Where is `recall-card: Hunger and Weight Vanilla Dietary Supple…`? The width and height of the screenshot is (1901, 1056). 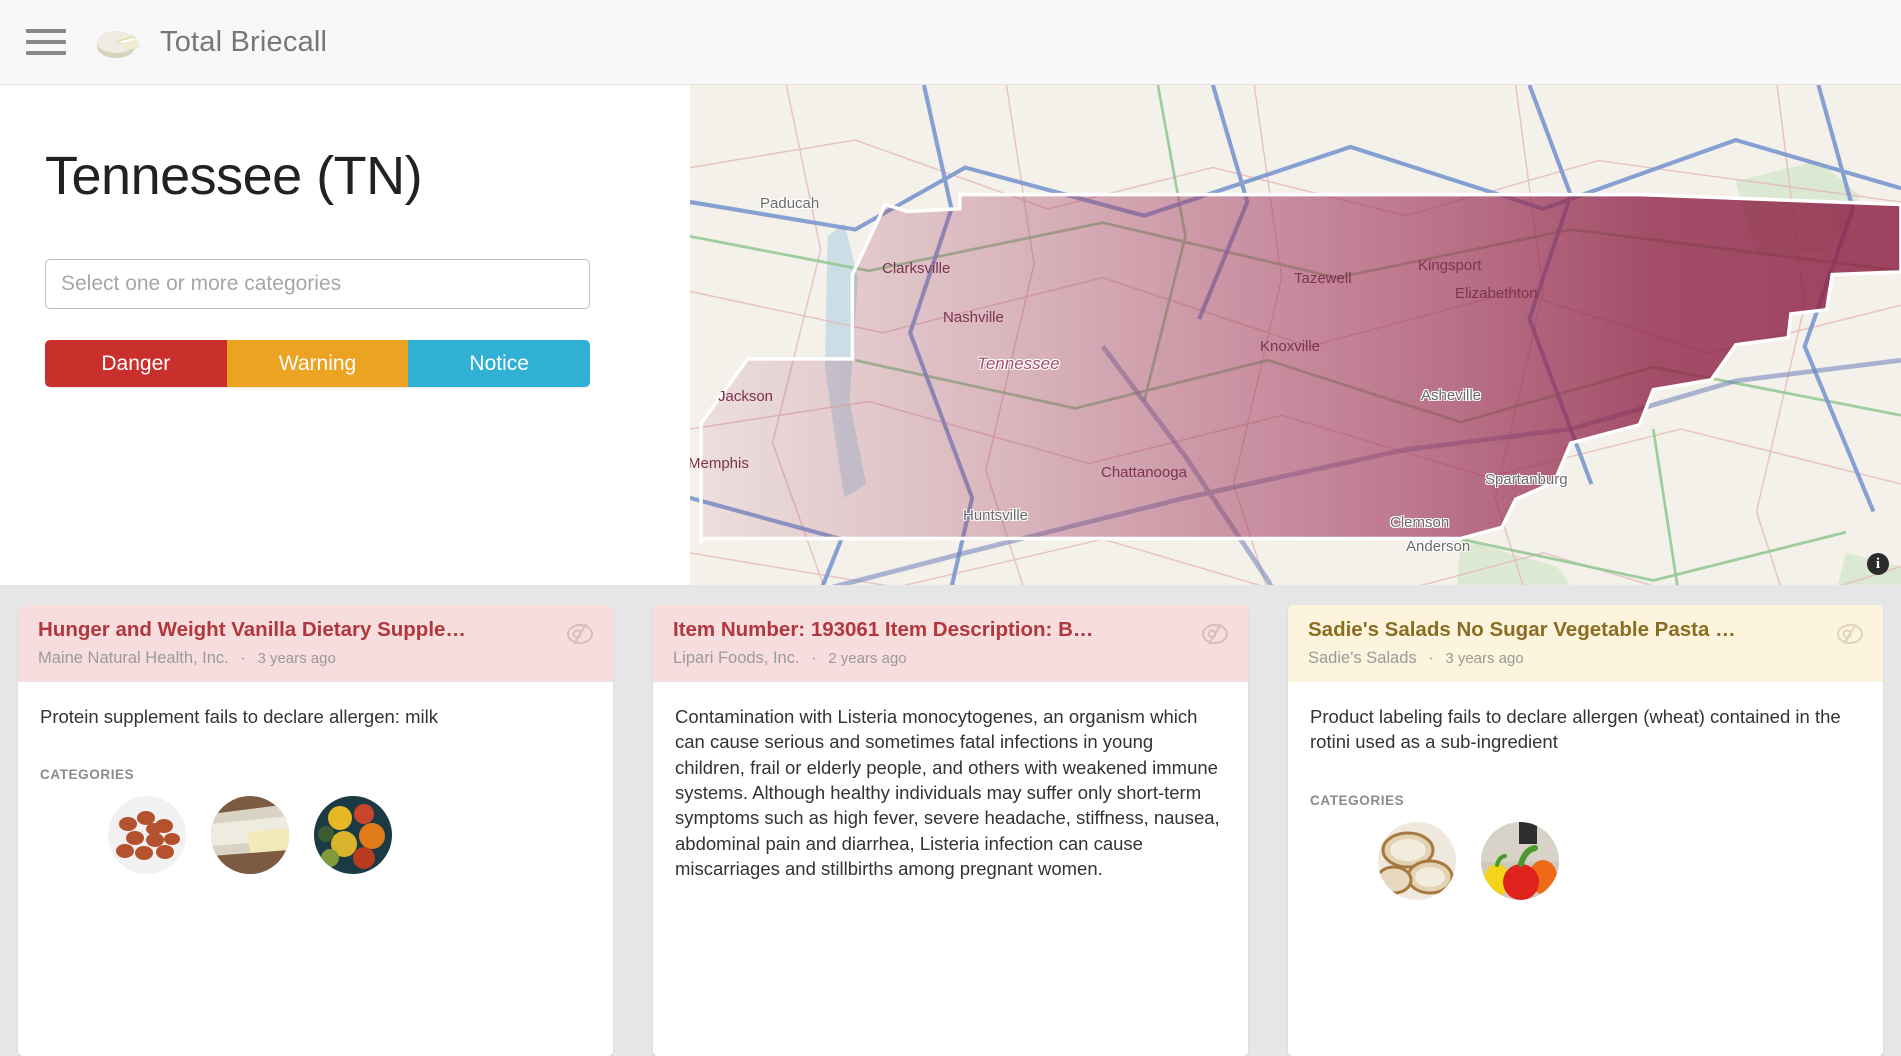 recall-card: Hunger and Weight Vanilla Dietary Supple… is located at coordinates (315, 830).